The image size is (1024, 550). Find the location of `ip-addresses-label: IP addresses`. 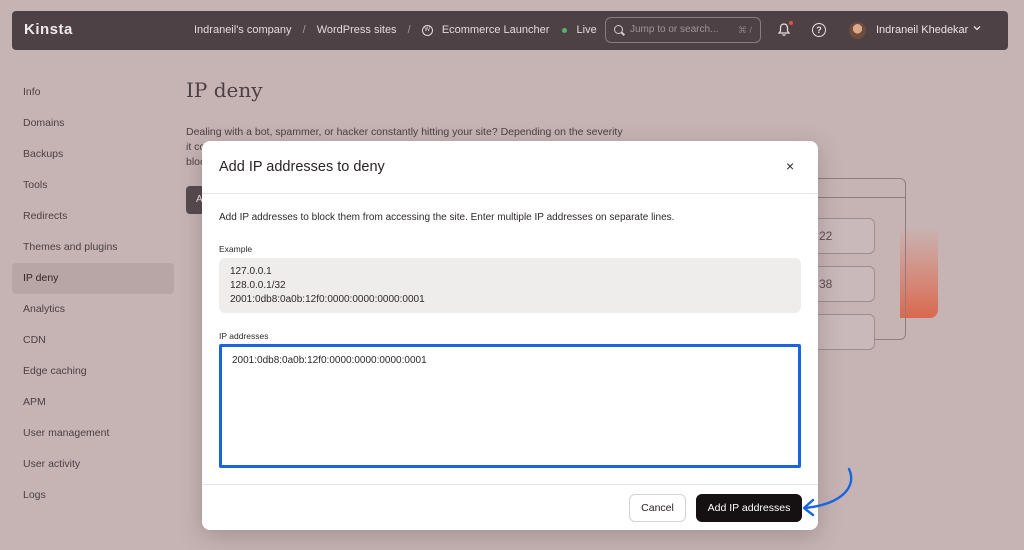

ip-addresses-label: IP addresses is located at coordinates (244, 336).